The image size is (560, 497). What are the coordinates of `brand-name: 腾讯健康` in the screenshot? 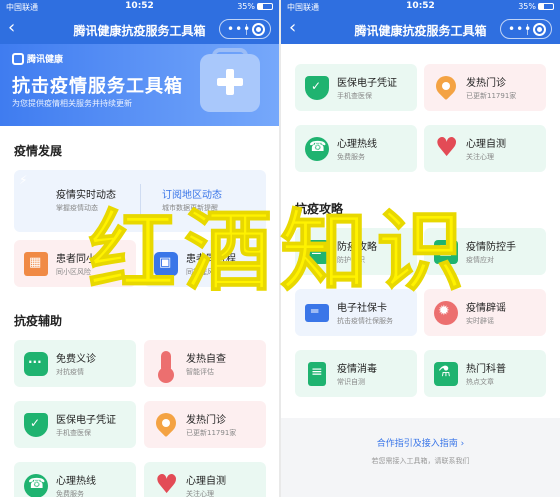 It's located at (45, 60).